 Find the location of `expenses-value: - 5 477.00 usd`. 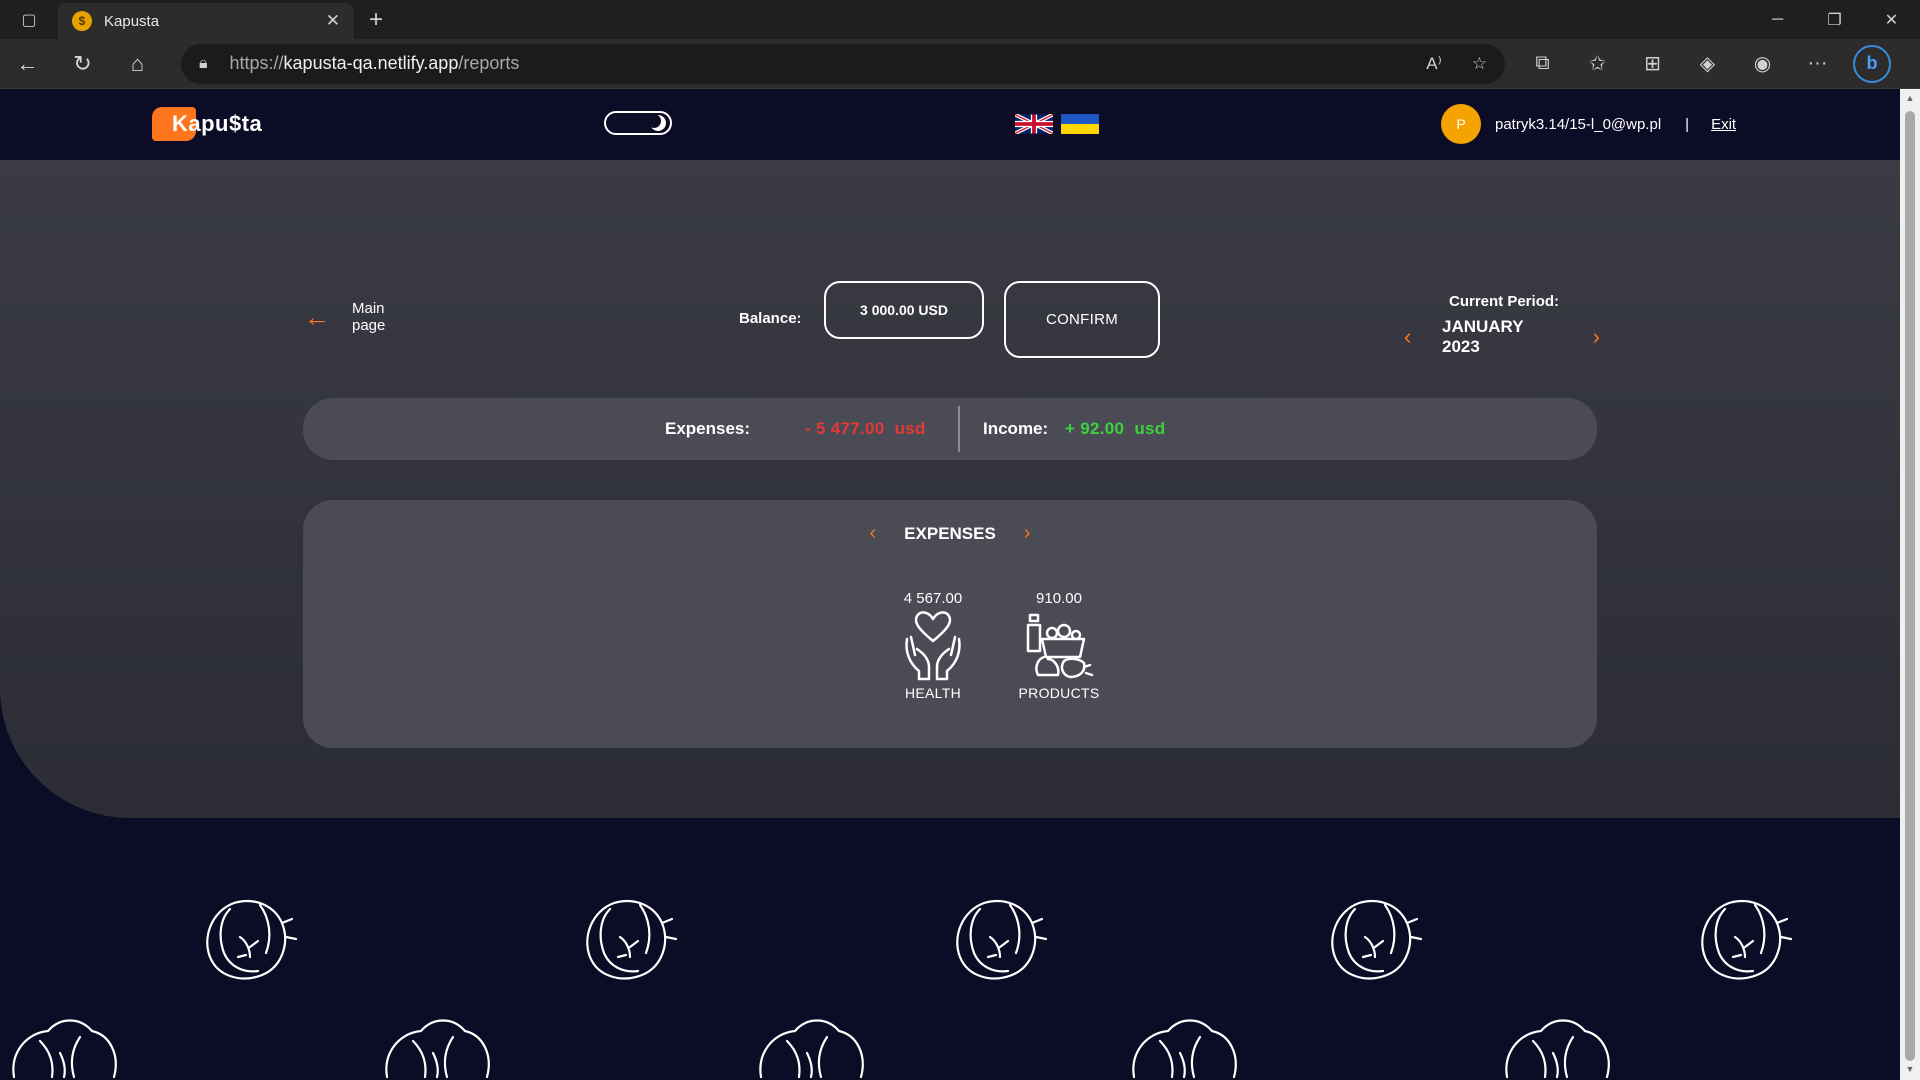

expenses-value: - 5 477.00 usd is located at coordinates (865, 428).